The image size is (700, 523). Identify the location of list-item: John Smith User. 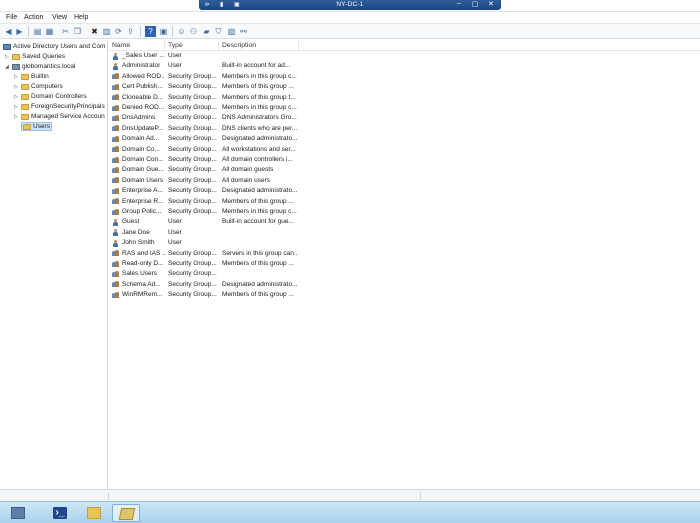
(404, 243).